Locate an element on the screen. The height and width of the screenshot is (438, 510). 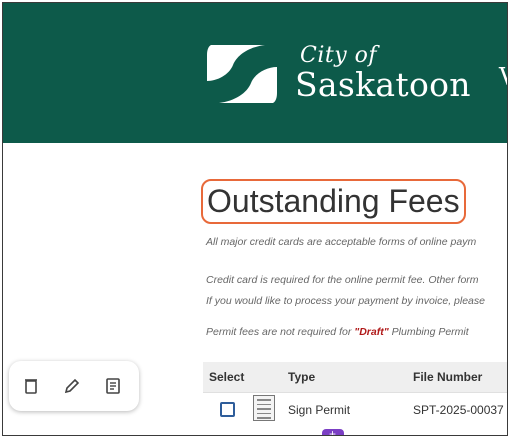
notes-icon is located at coordinates (113, 386).